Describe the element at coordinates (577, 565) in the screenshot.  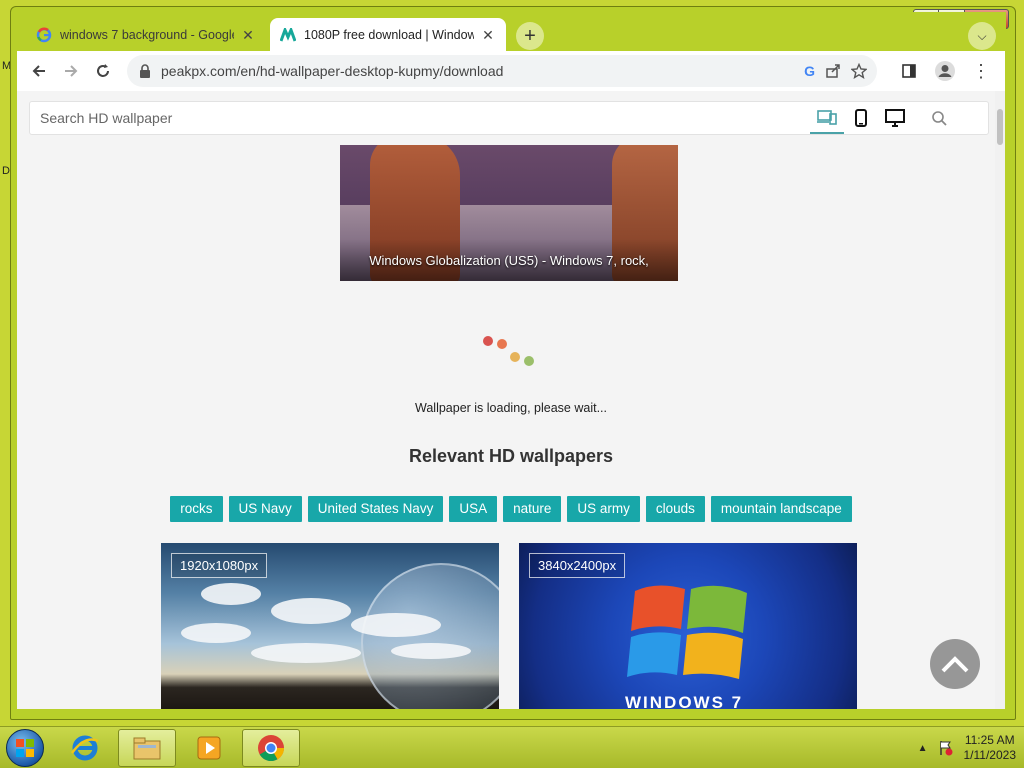
I see `resolution-badge: 3840x2400px` at that location.